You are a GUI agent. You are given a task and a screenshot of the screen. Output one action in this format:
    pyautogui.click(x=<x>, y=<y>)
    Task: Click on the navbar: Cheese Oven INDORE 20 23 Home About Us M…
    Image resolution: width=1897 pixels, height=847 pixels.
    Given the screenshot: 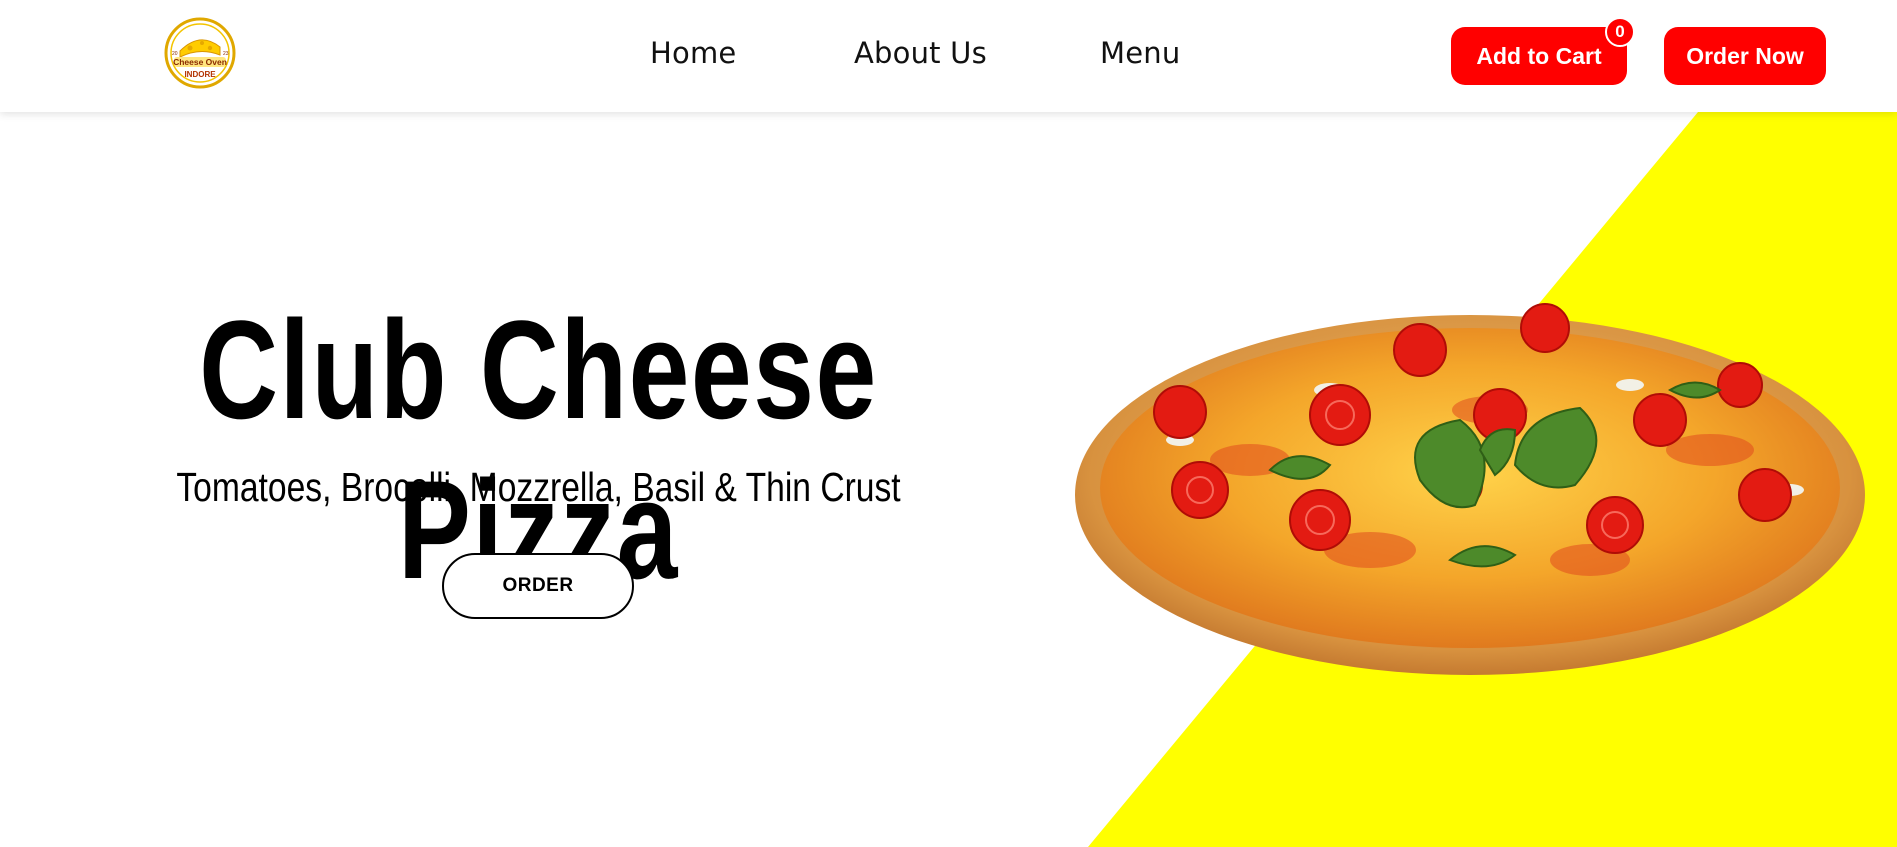 What is the action you would take?
    pyautogui.click(x=948, y=56)
    